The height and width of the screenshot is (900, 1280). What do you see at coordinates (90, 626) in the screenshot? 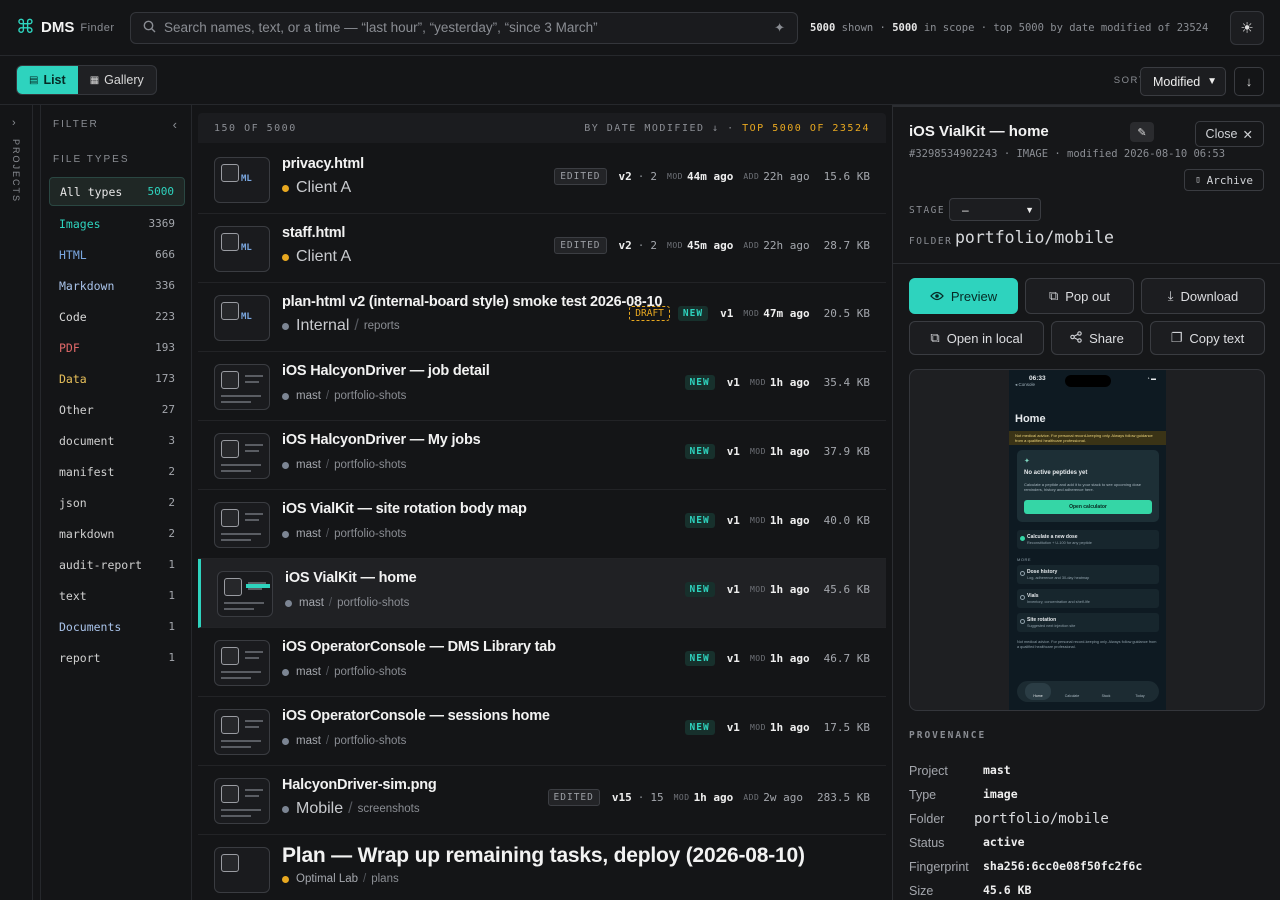
I see `file-type-label: Documents` at bounding box center [90, 626].